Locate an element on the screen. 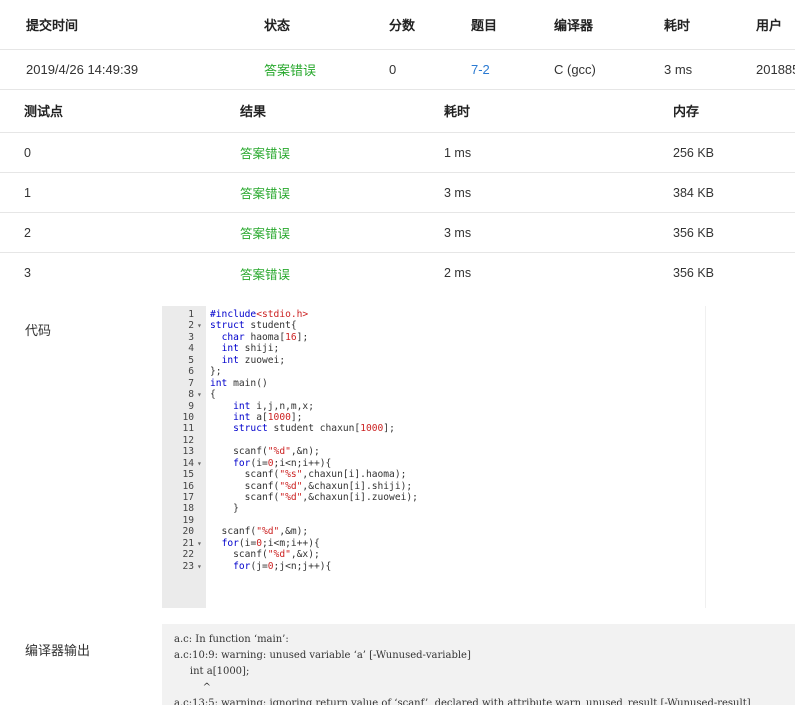 The image size is (795, 705). header-compiler: 编译器 is located at coordinates (574, 25).